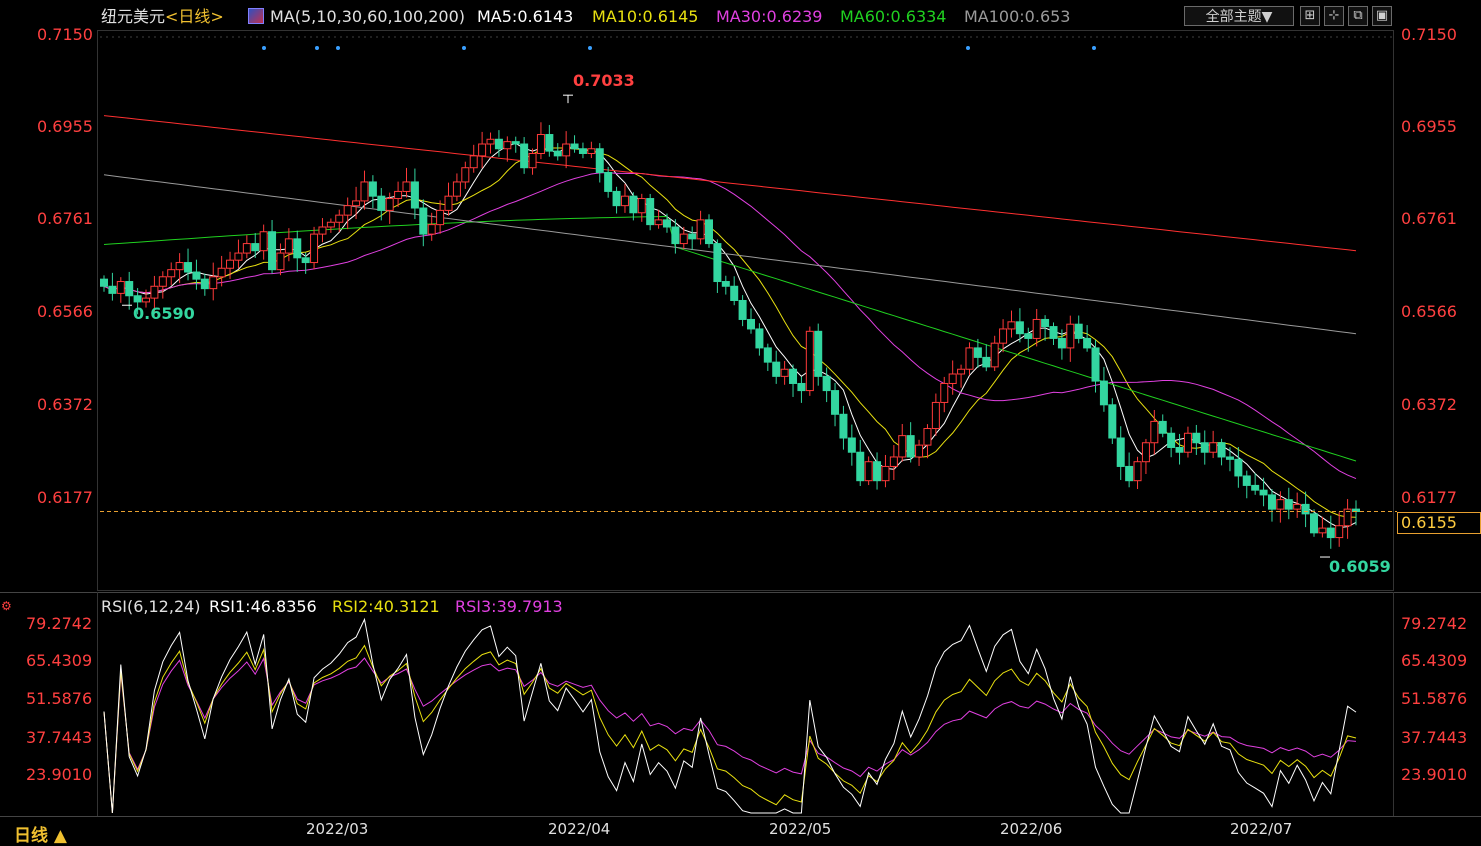 The width and height of the screenshot is (1481, 846). I want to click on price-tick-right: 0.6177, so click(1429, 497).